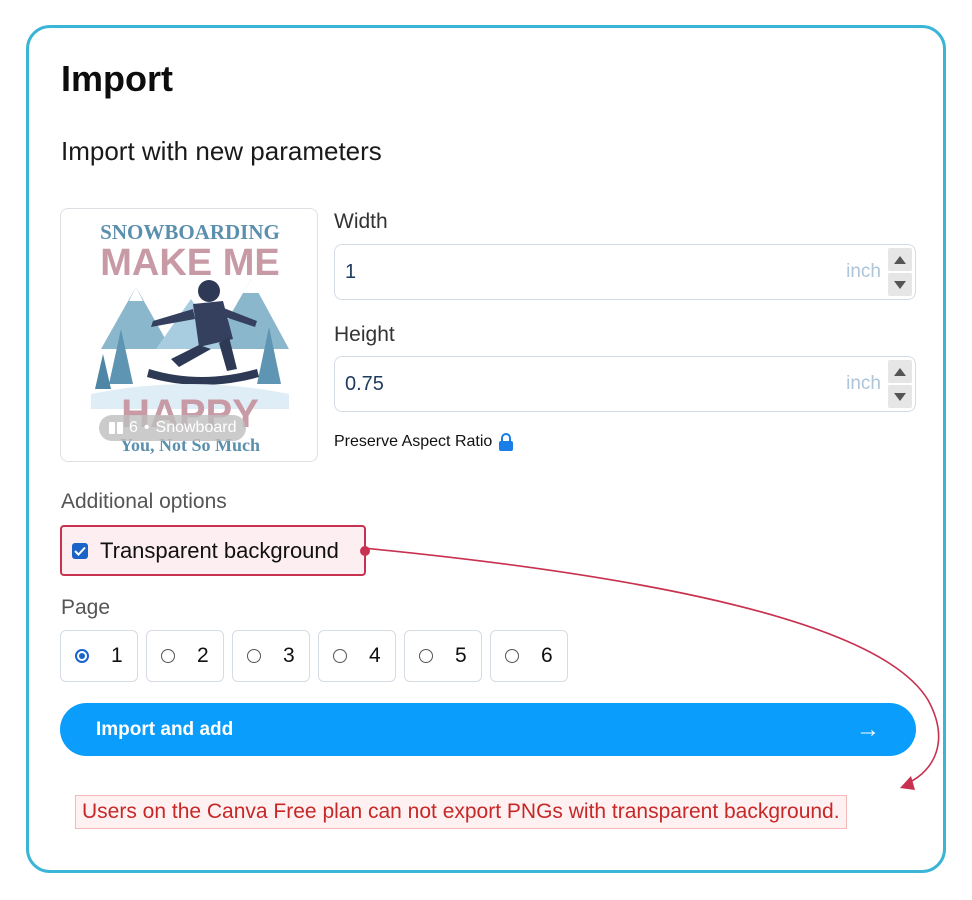 The width and height of the screenshot is (972, 900). What do you see at coordinates (529, 656) in the screenshot?
I see `page-option-6: 6` at bounding box center [529, 656].